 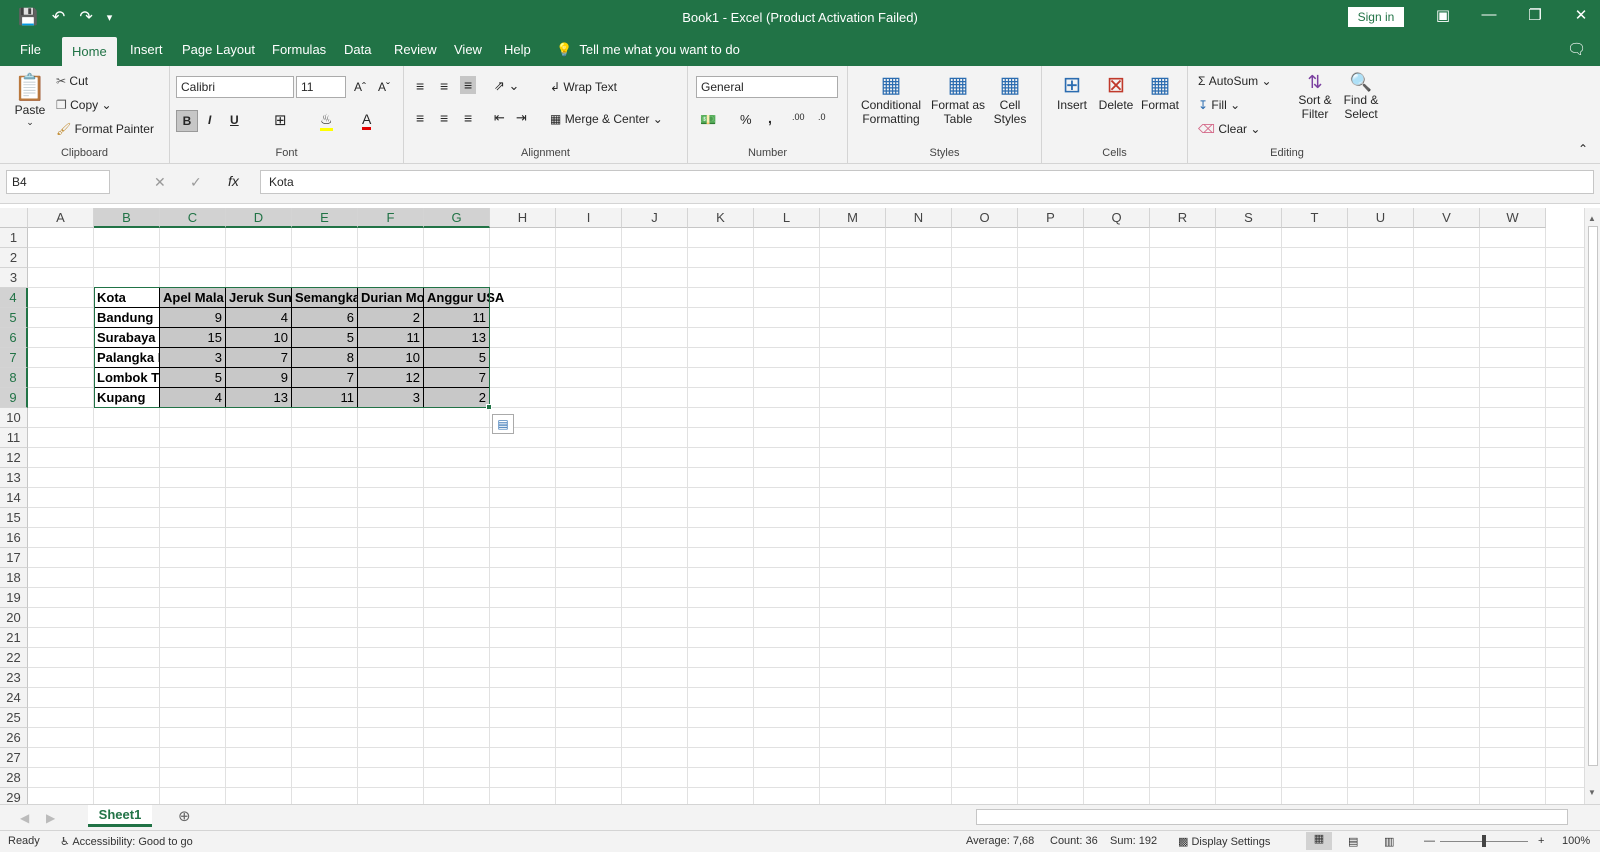 I want to click on header-cell: Durian Mo, so click(x=391, y=298).